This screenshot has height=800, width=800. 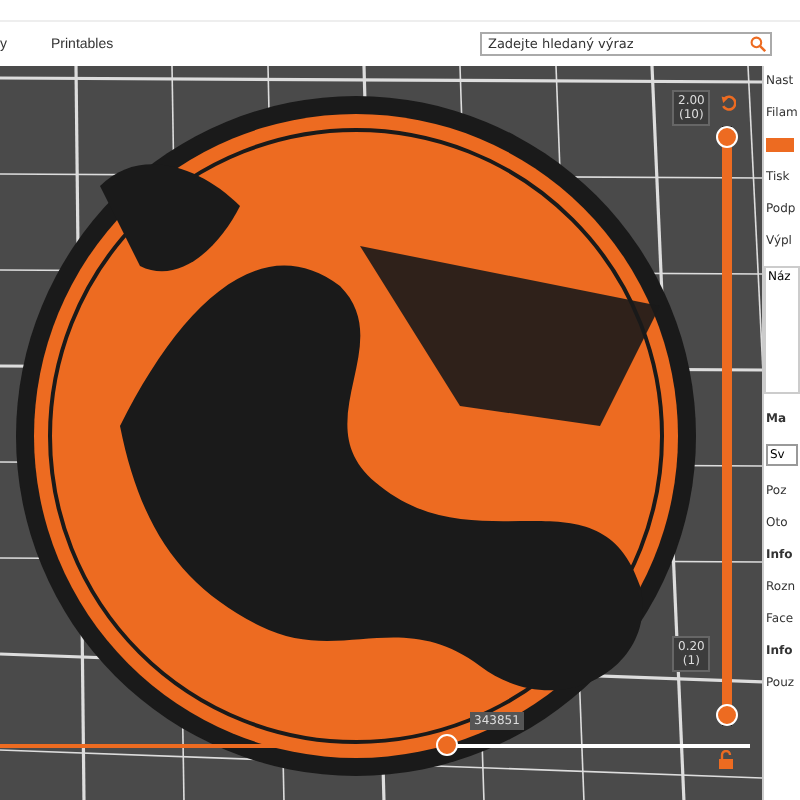 What do you see at coordinates (727, 137) in the screenshot?
I see `upper-thumb` at bounding box center [727, 137].